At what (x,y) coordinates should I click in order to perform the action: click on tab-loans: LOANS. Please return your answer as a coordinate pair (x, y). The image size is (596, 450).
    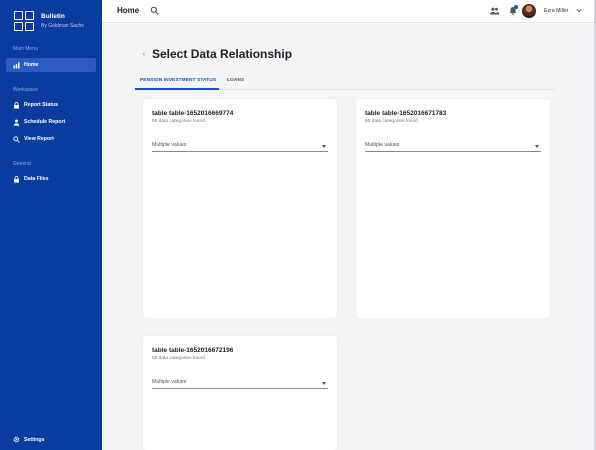
    Looking at the image, I should click on (235, 80).